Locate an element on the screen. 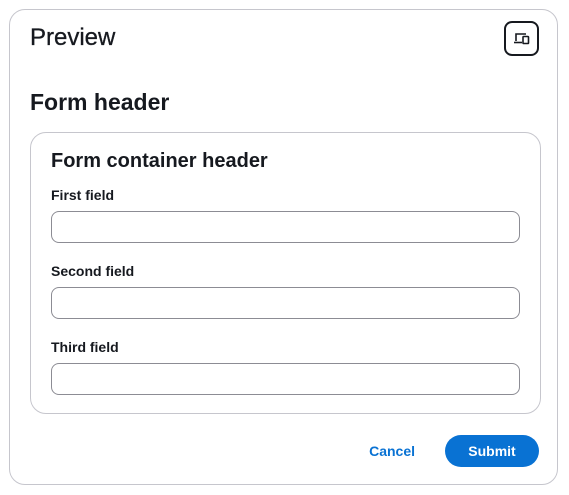  third-field-input is located at coordinates (285, 379).